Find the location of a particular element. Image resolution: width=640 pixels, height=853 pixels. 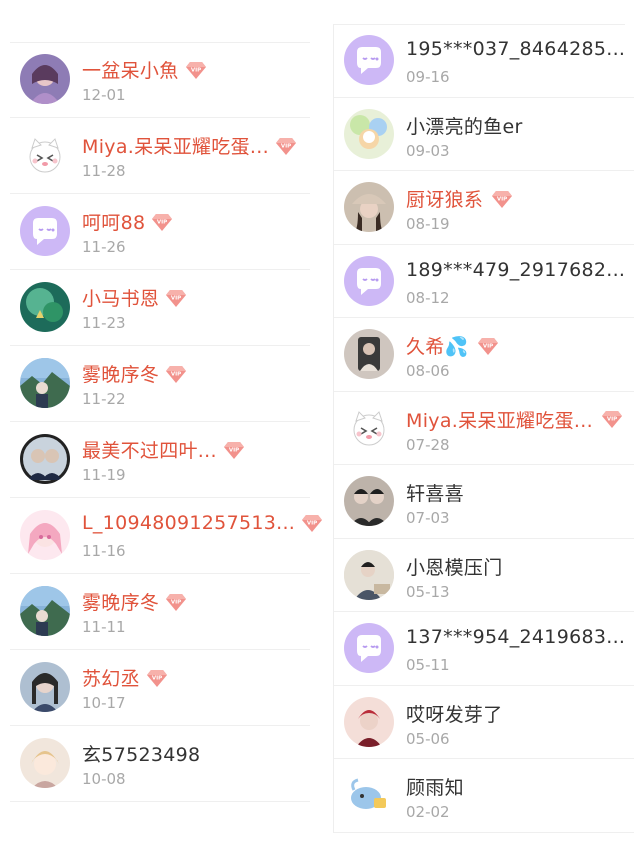

visit-date: 09-03 is located at coordinates (428, 150).